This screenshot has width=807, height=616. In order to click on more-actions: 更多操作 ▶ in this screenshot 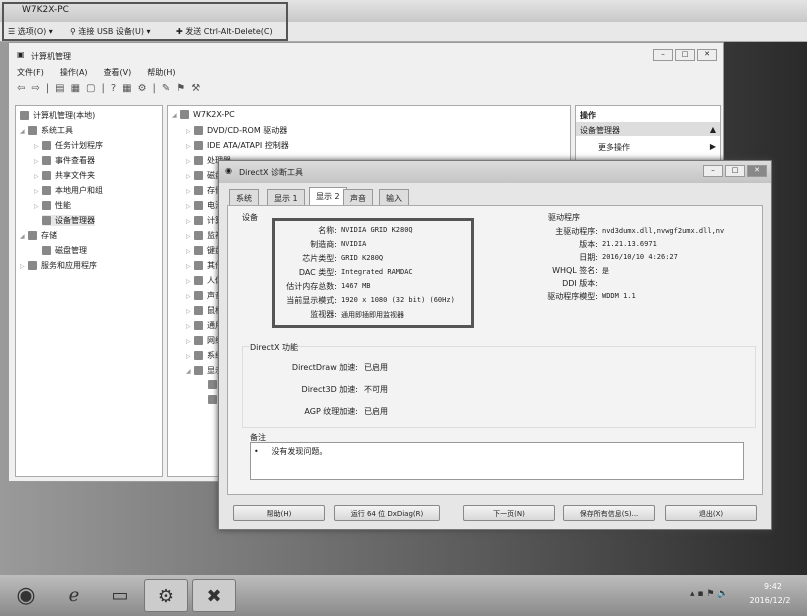, I will do `click(657, 147)`.